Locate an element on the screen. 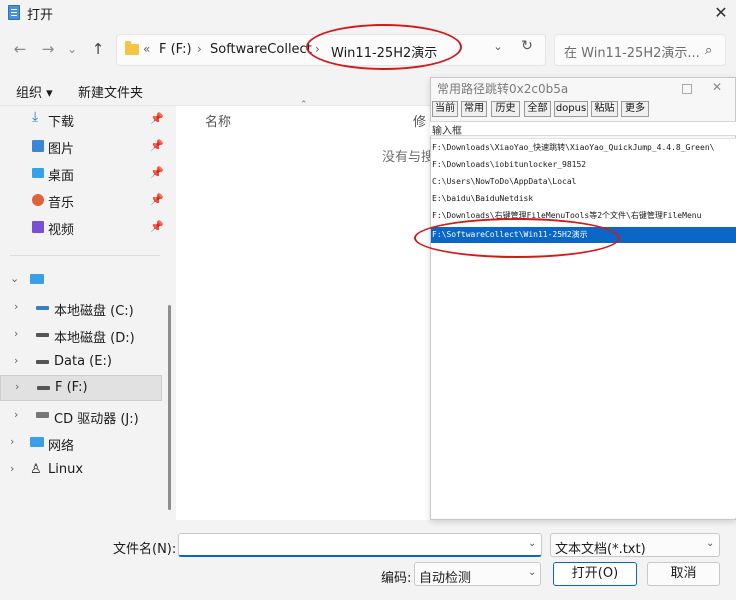 Image resolution: width=736 pixels, height=600 pixels. sidebar-divider is located at coordinates (85, 255).